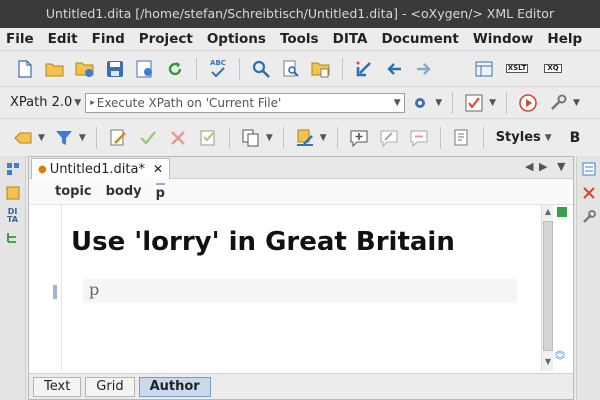 This screenshot has width=600, height=400. Describe the element at coordinates (64, 138) in the screenshot. I see `filter-icon` at that location.